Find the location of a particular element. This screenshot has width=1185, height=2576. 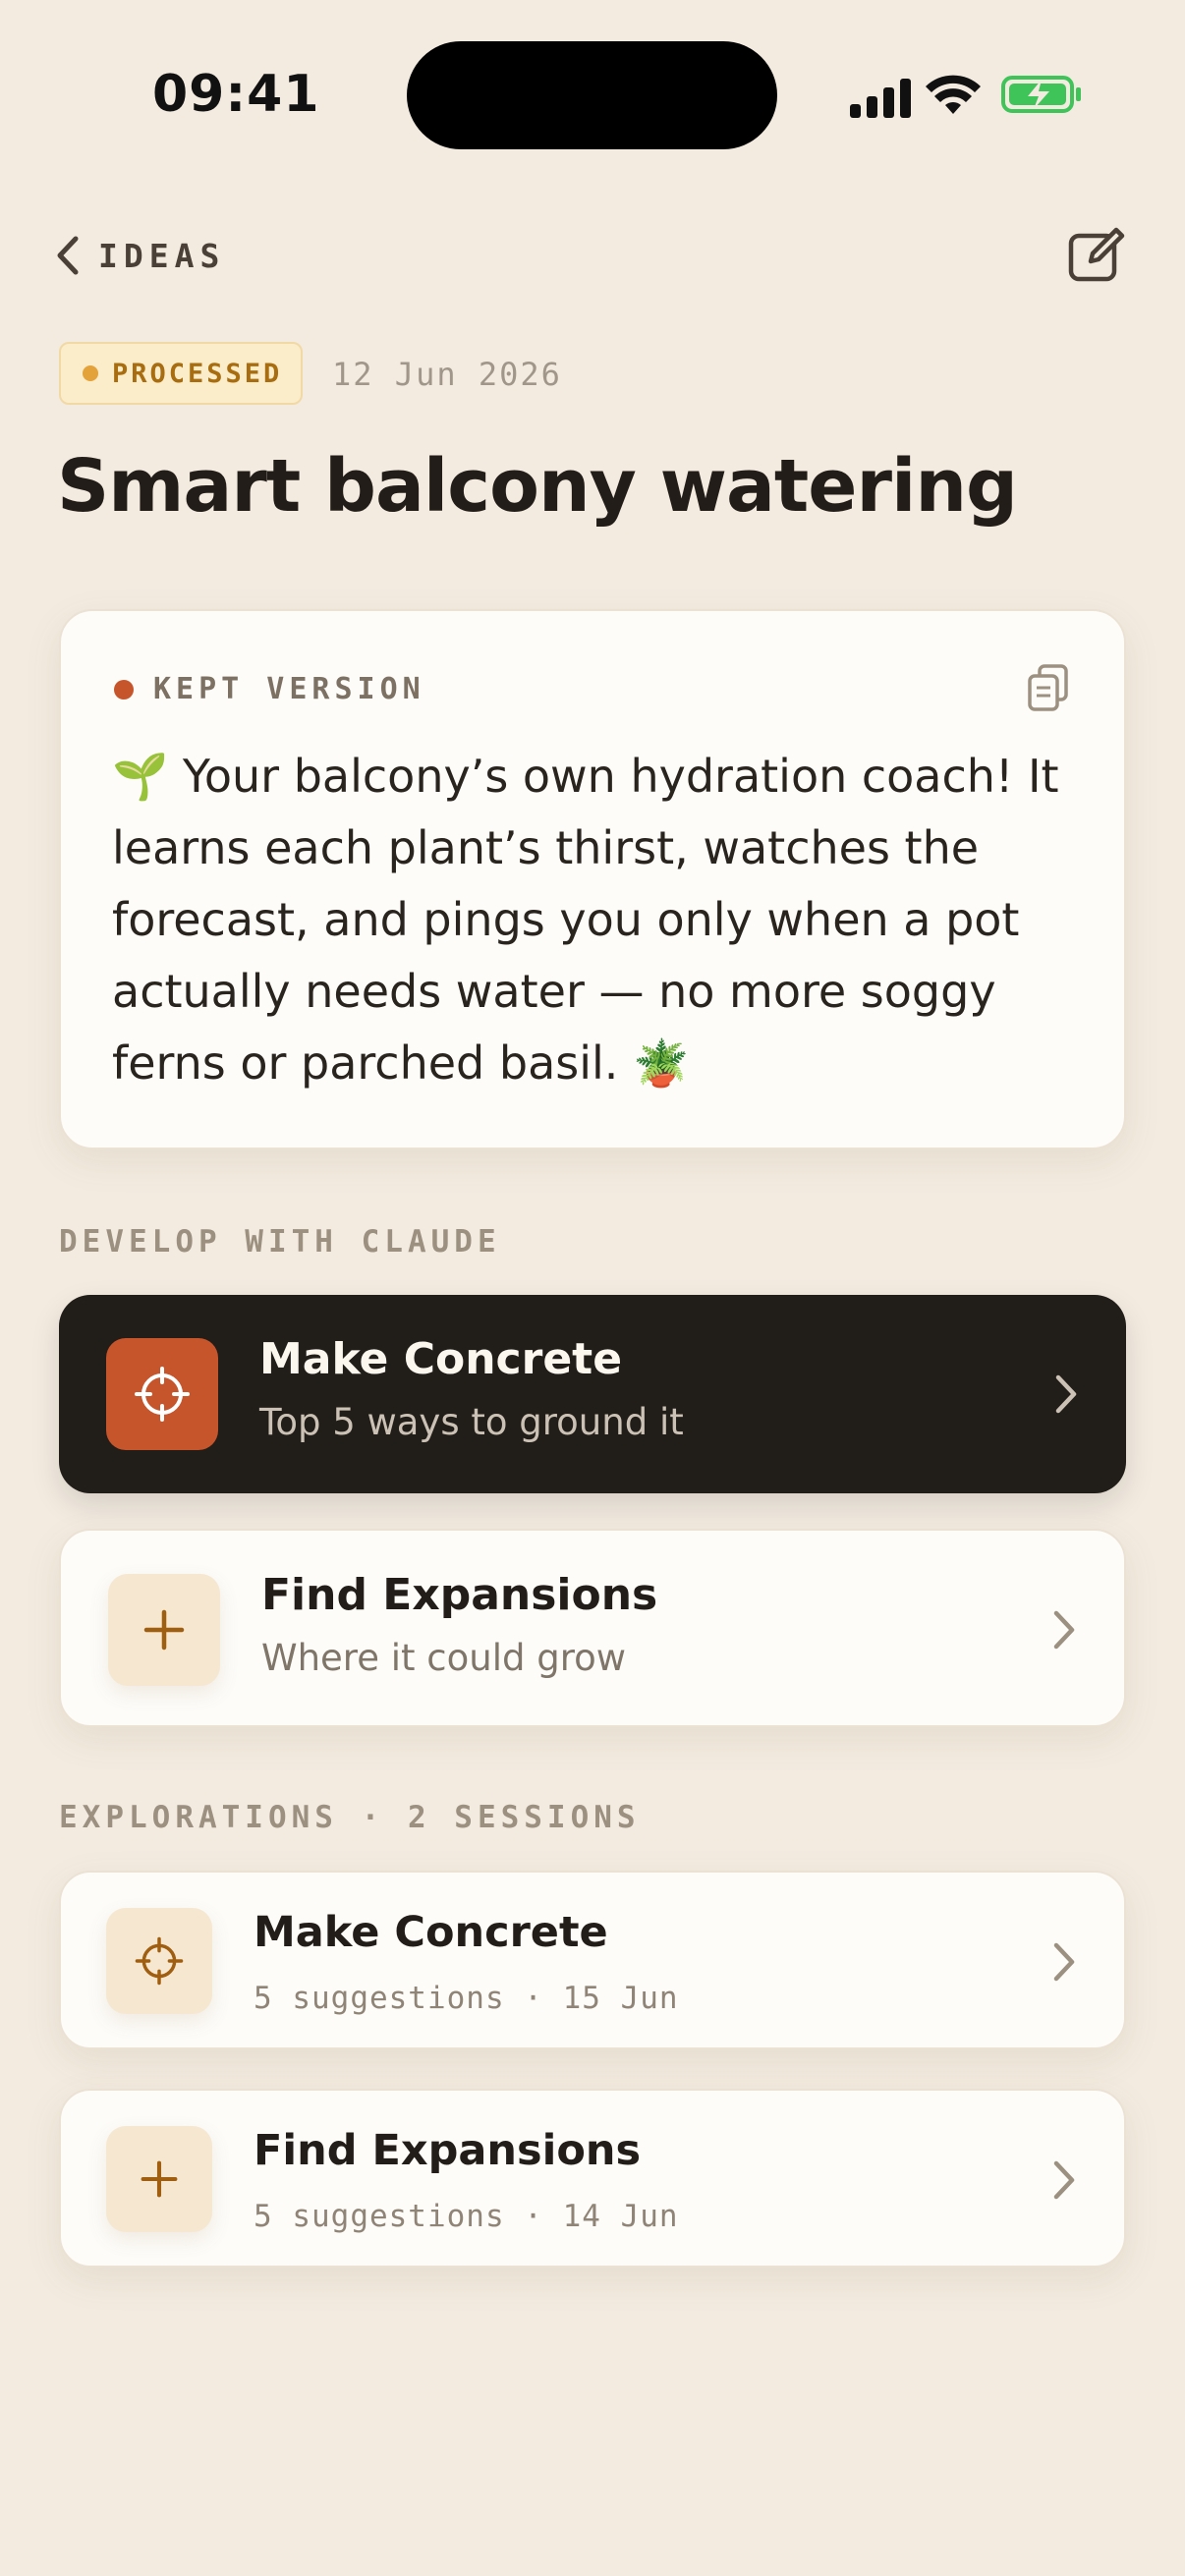

status-time: 09:41 is located at coordinates (236, 94).